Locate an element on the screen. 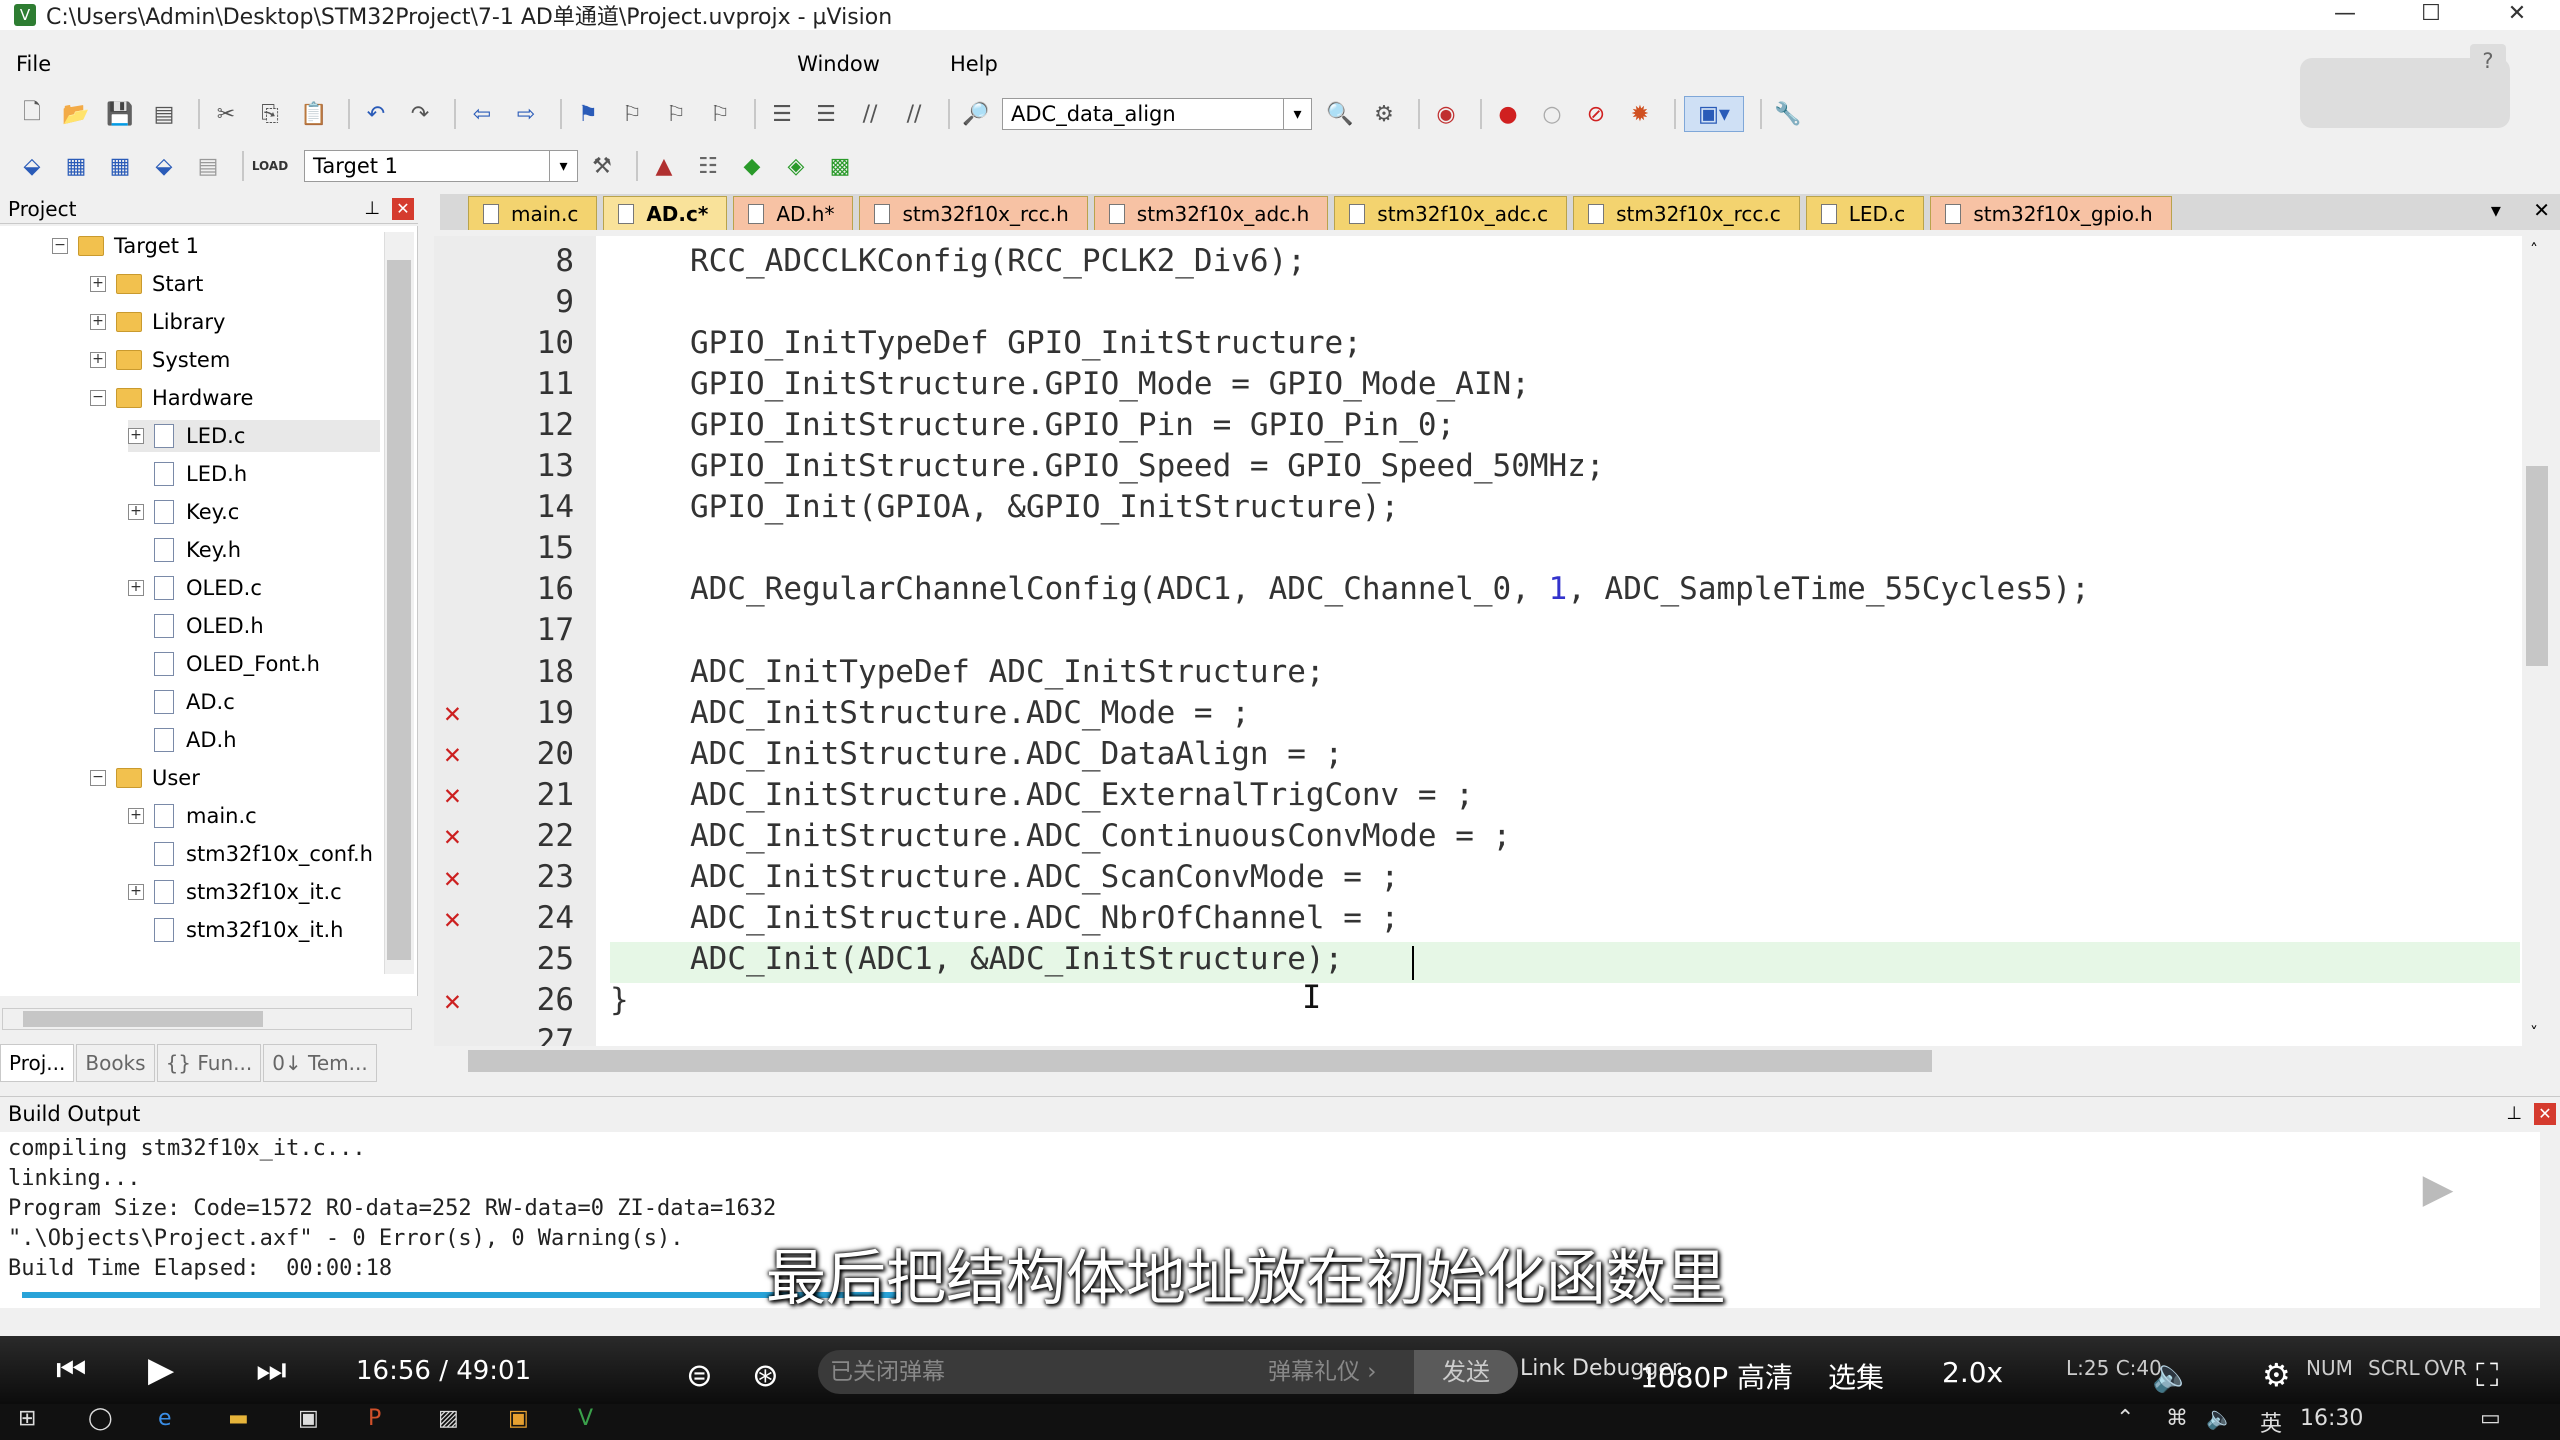 The image size is (2560, 1440). find-icon: 🔍 is located at coordinates (1340, 114).